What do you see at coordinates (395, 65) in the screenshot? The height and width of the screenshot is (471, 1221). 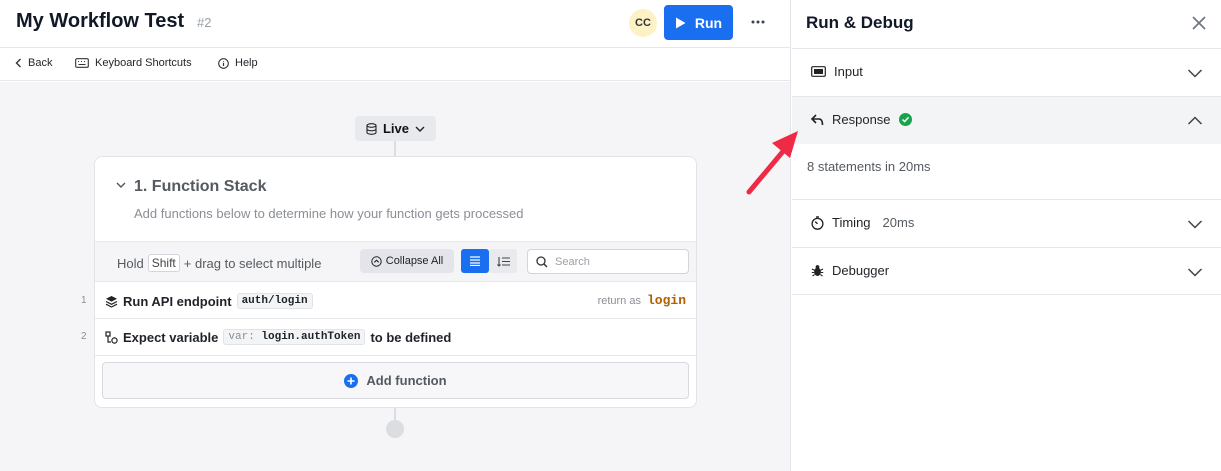 I see `sub-toolbar: Back Keyboard Shortcuts Help` at bounding box center [395, 65].